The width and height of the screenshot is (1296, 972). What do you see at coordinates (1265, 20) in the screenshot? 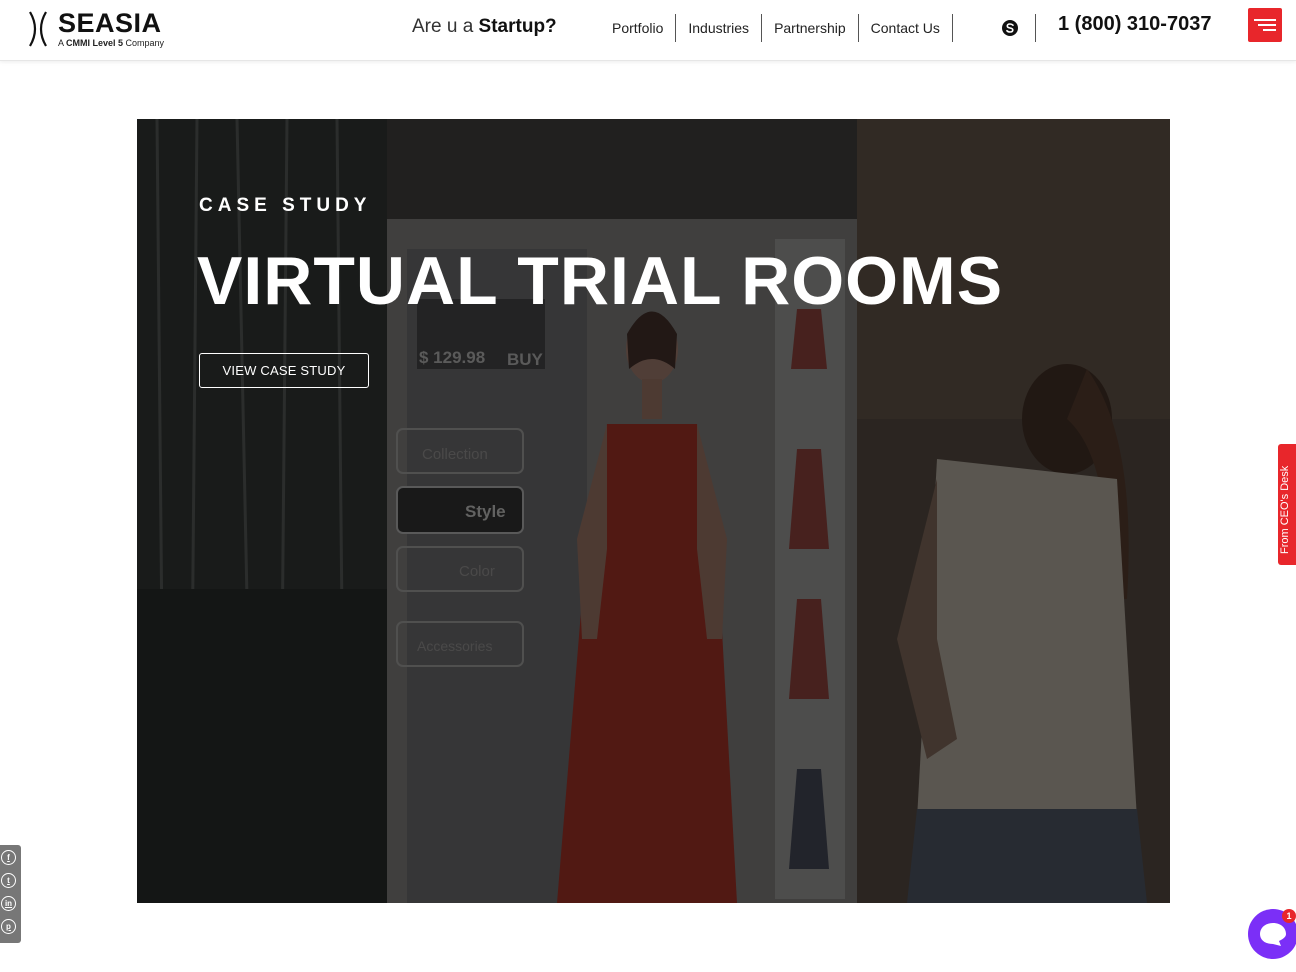
I see `hamburger-menu-icon` at bounding box center [1265, 20].